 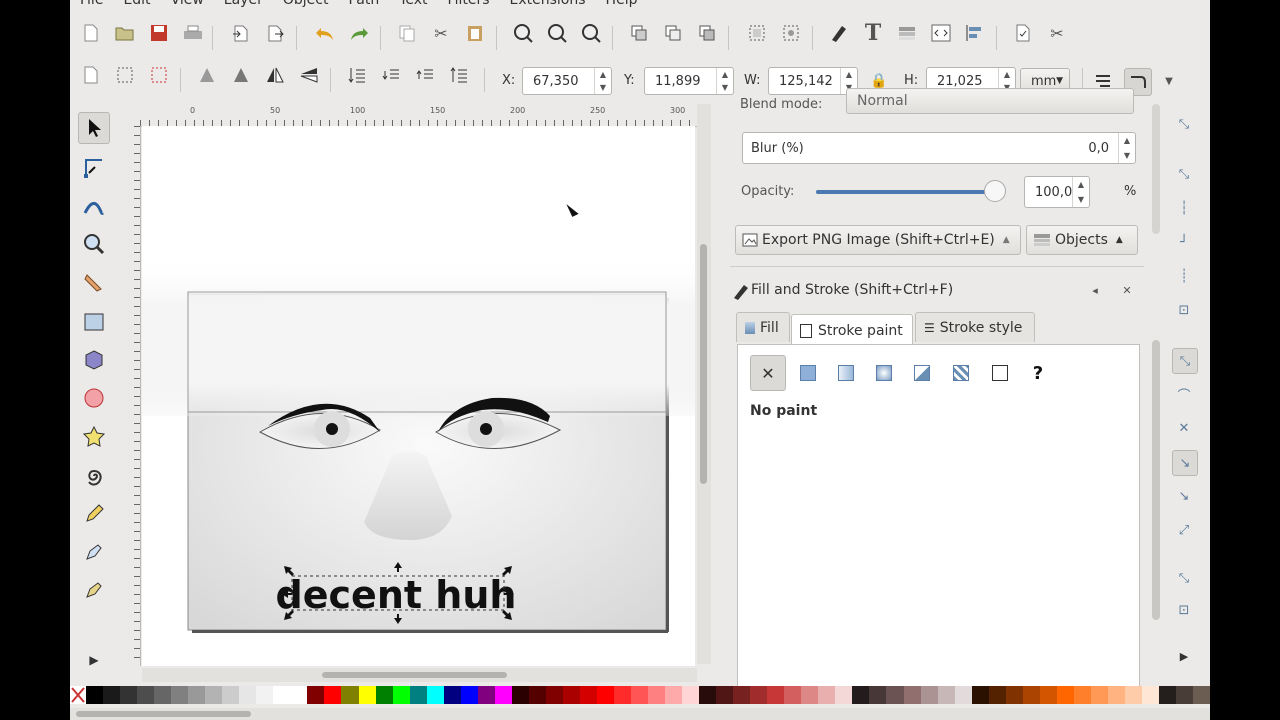 I want to click on copy-icon, so click(x=407, y=33).